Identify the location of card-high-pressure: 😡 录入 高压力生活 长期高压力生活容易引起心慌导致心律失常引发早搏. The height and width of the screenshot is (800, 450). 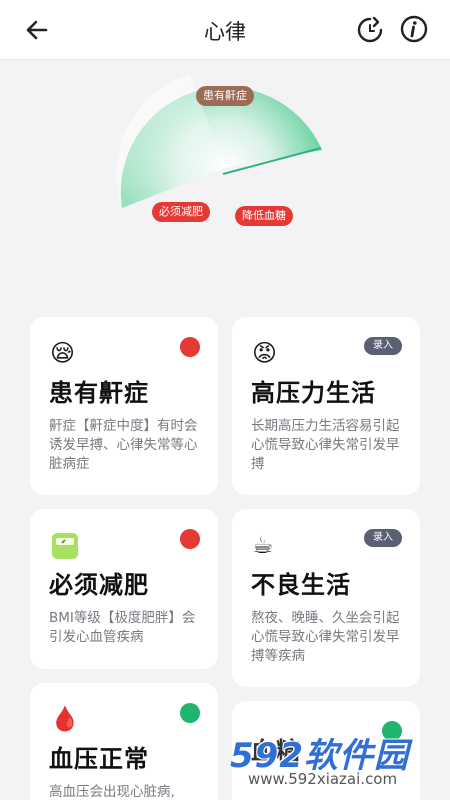
(326, 406).